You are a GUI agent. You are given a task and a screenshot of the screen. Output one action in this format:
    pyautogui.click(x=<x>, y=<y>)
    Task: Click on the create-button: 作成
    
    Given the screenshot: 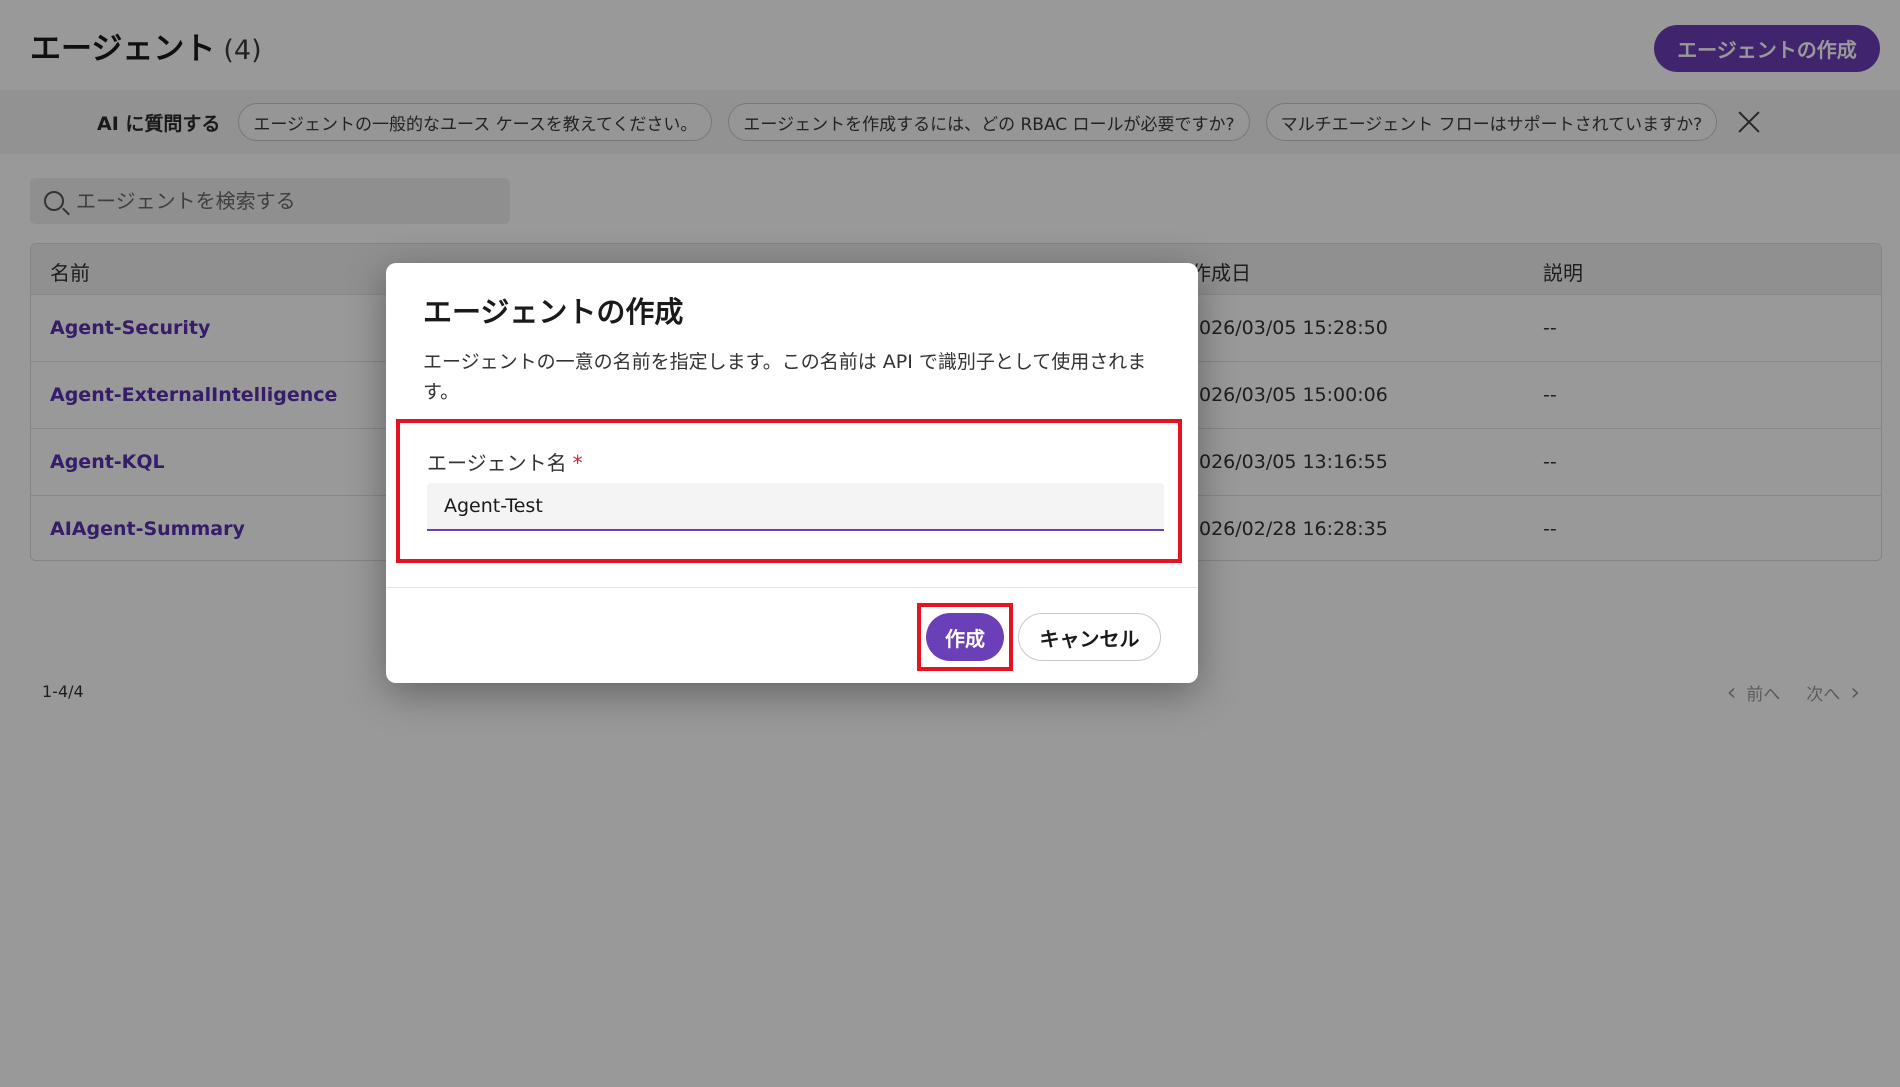 What is the action you would take?
    pyautogui.click(x=965, y=637)
    